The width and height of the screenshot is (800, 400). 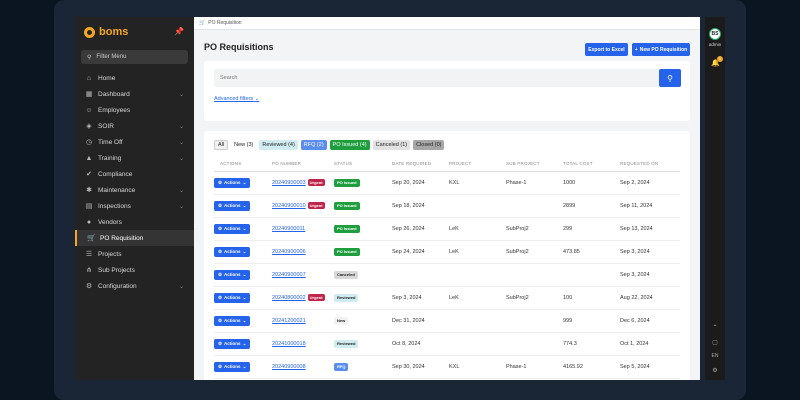 What do you see at coordinates (134, 286) in the screenshot?
I see `sidebar-item-configuration: ⚙ Configuration ⌄` at bounding box center [134, 286].